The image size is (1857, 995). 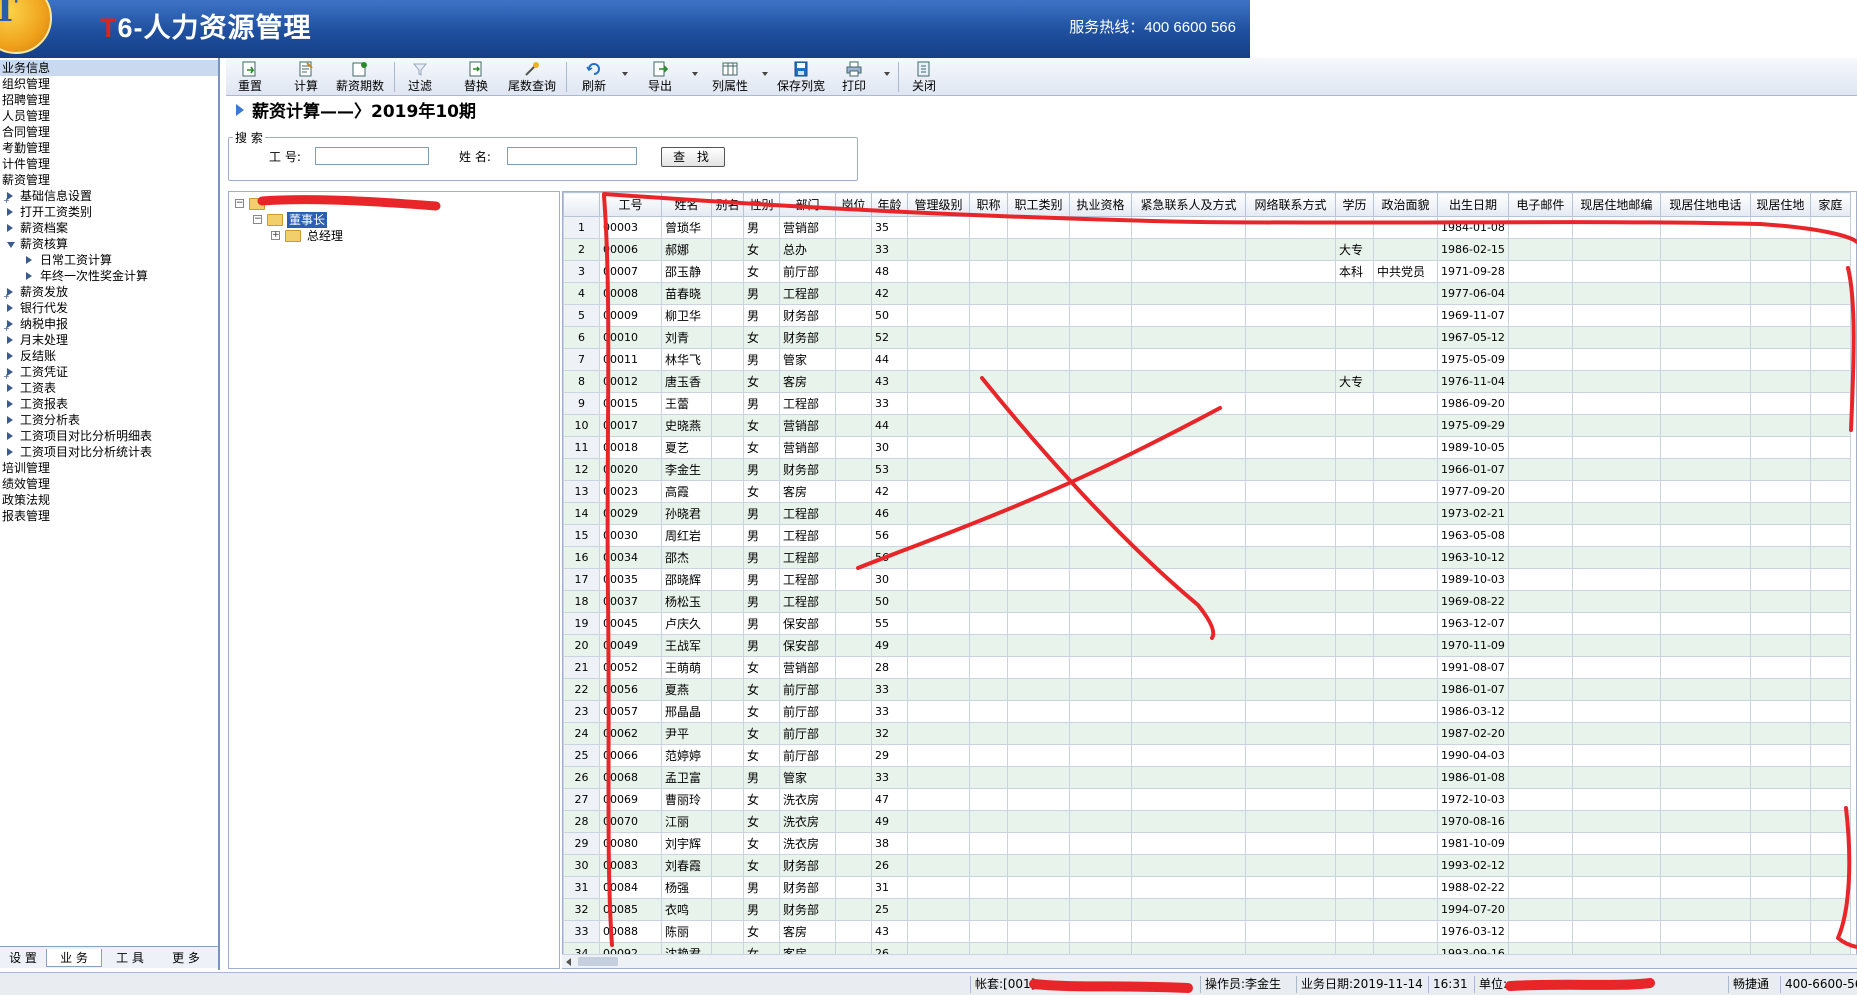 What do you see at coordinates (581, 447) in the screenshot?
I see `row-index: 11` at bounding box center [581, 447].